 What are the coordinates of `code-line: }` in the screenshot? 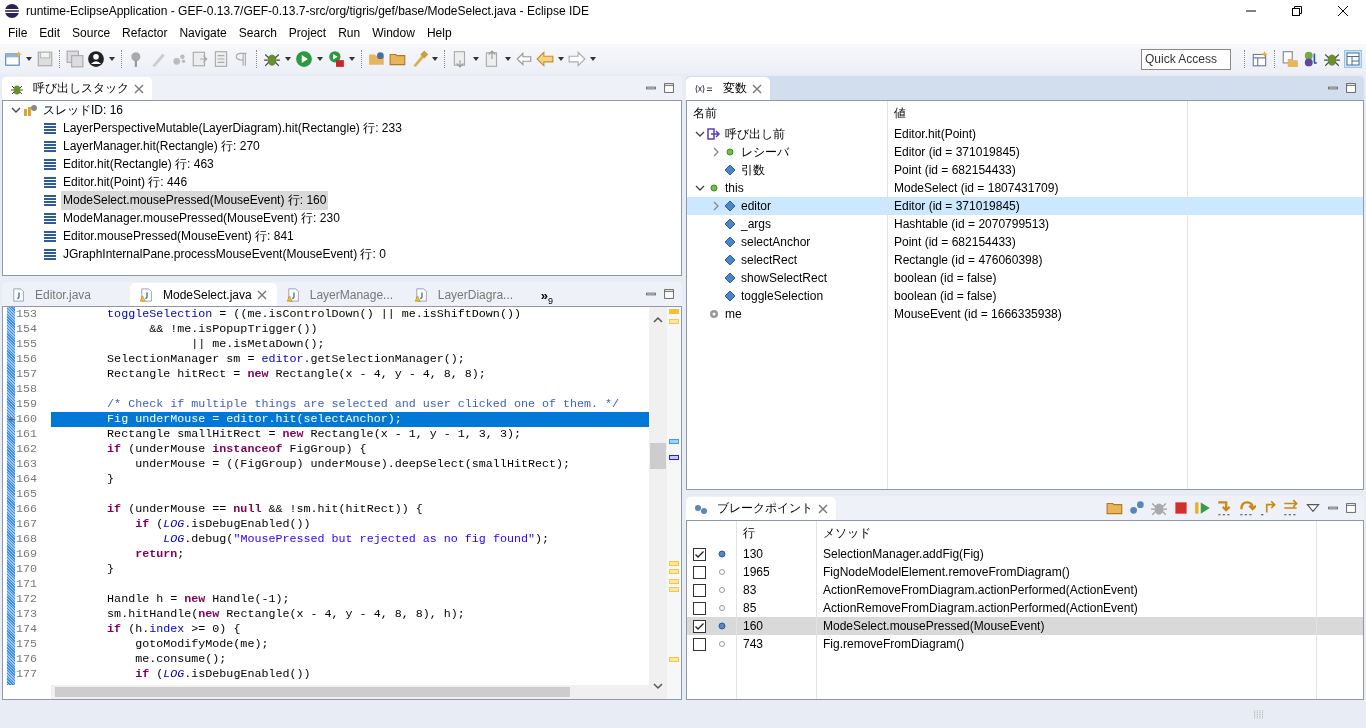 It's located at (111, 479).